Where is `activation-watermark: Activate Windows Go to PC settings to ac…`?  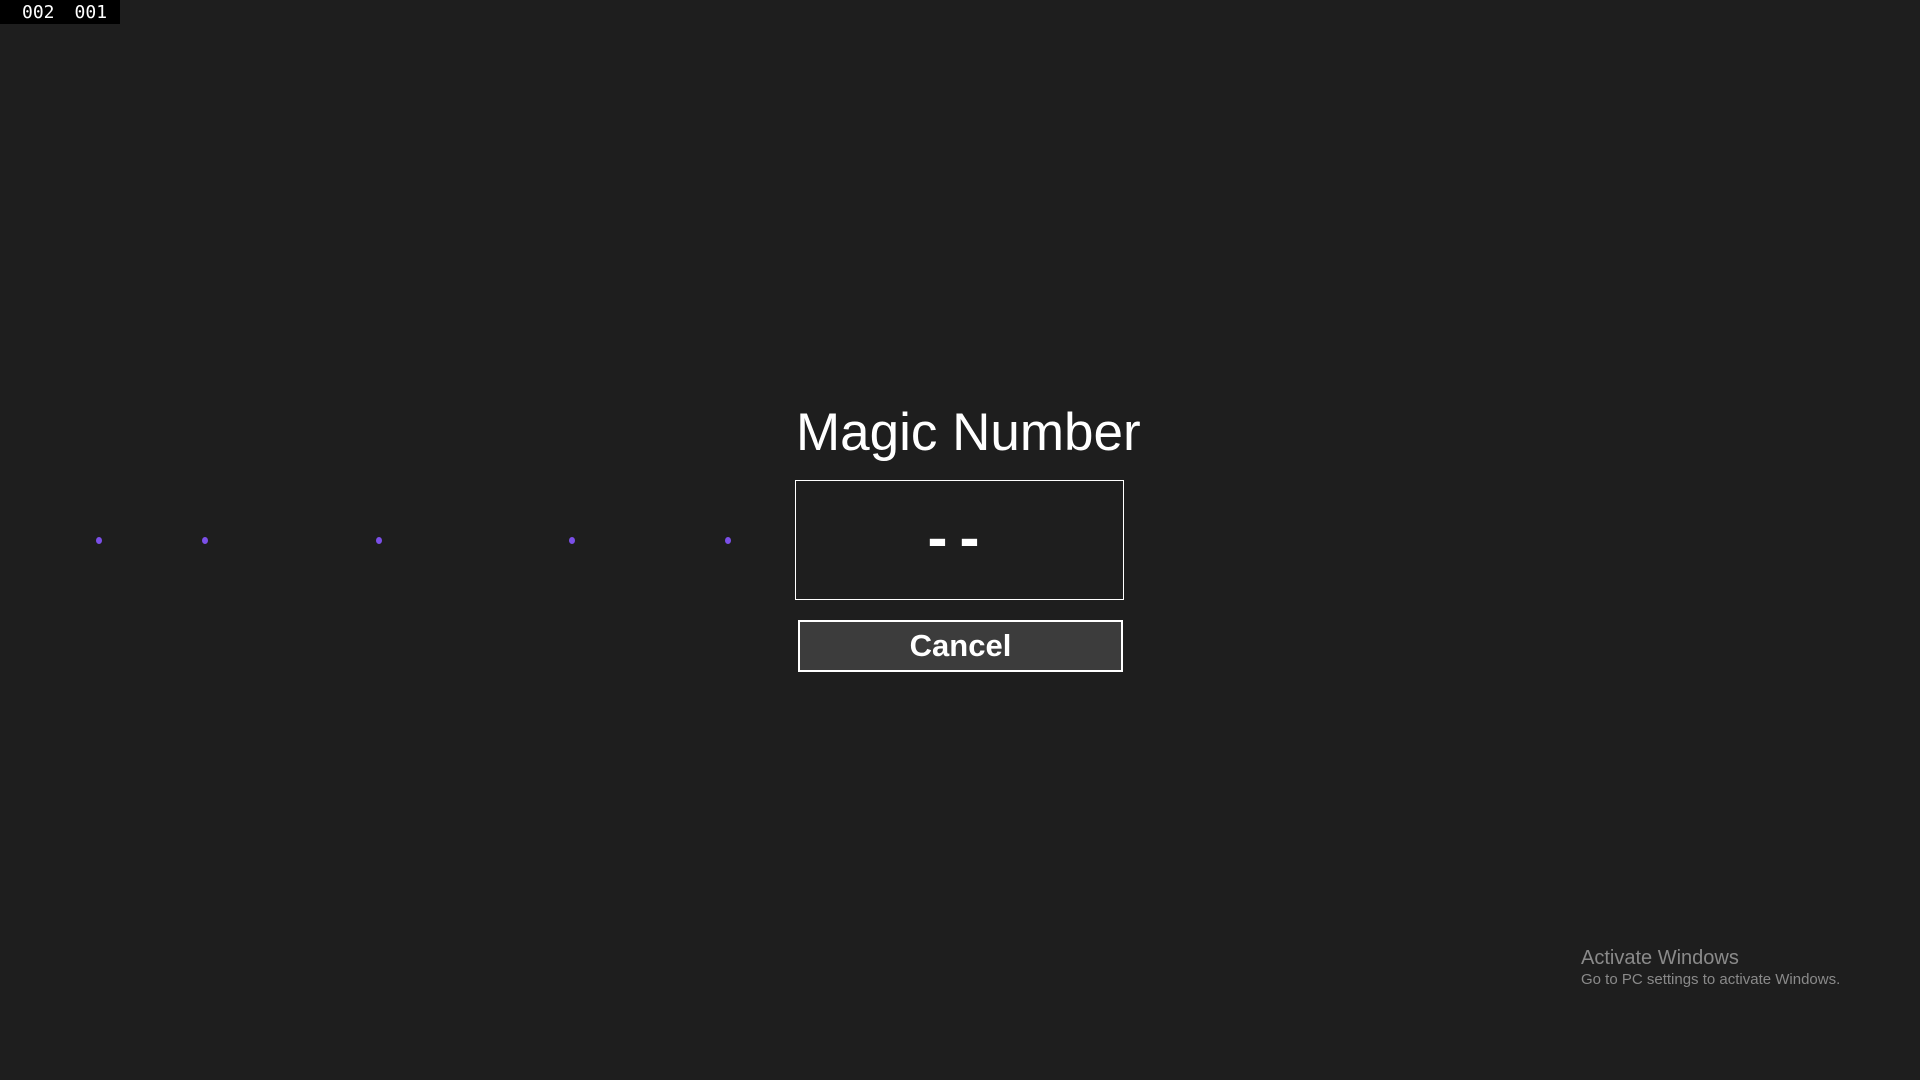 activation-watermark: Activate Windows Go to PC settings to ac… is located at coordinates (1710, 968).